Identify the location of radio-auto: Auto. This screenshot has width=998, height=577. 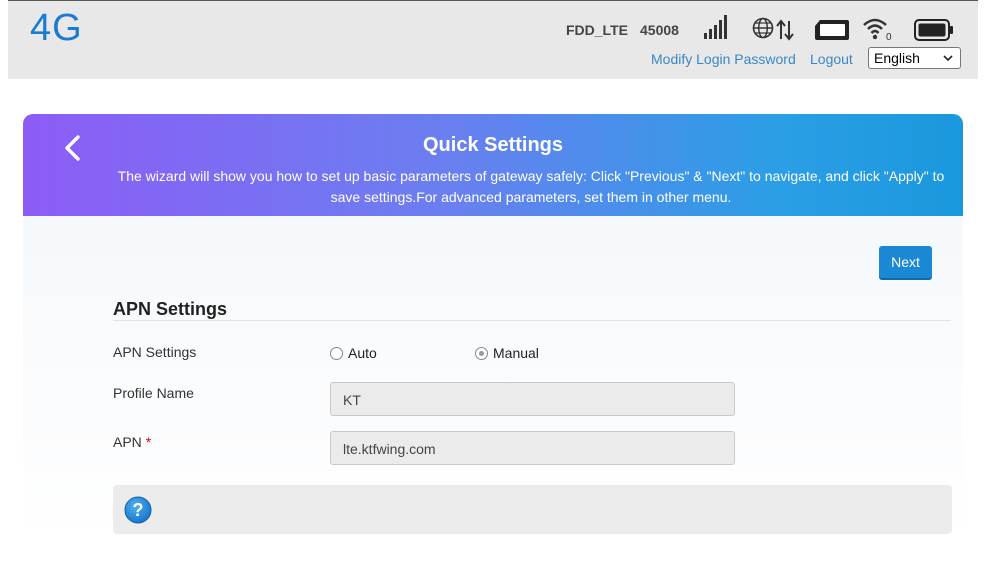
(353, 353).